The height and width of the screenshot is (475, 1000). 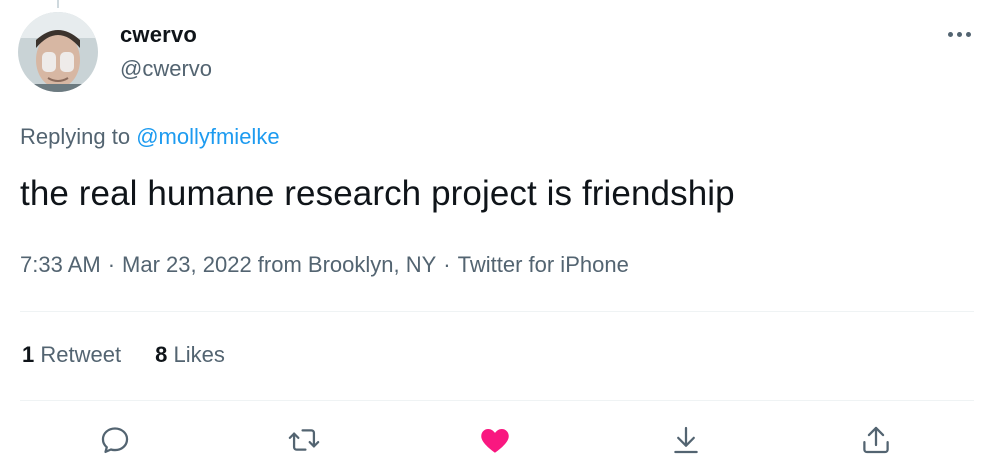 I want to click on author-handle: @cwervo, so click(x=166, y=69).